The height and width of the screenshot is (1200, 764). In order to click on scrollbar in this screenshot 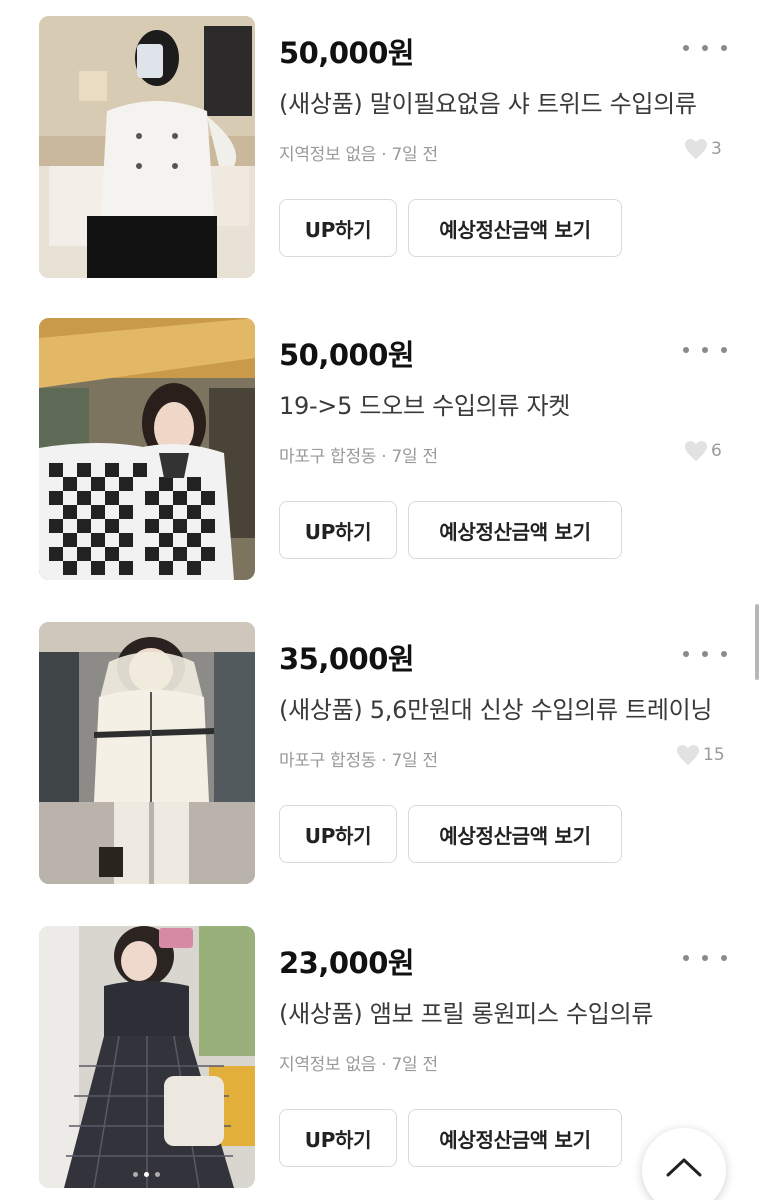, I will do `click(757, 642)`.